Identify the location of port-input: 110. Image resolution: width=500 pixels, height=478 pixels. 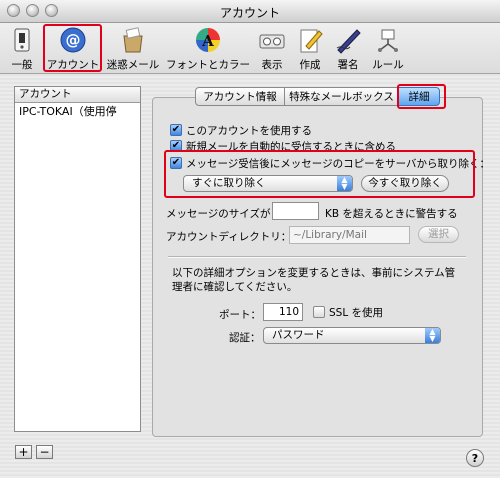
(283, 312).